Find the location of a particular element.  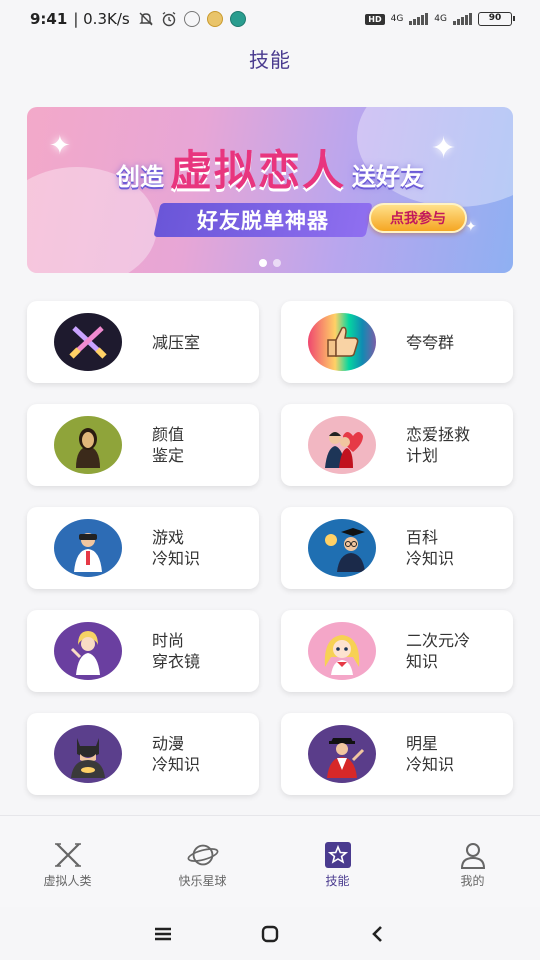

home-icon is located at coordinates (270, 934).